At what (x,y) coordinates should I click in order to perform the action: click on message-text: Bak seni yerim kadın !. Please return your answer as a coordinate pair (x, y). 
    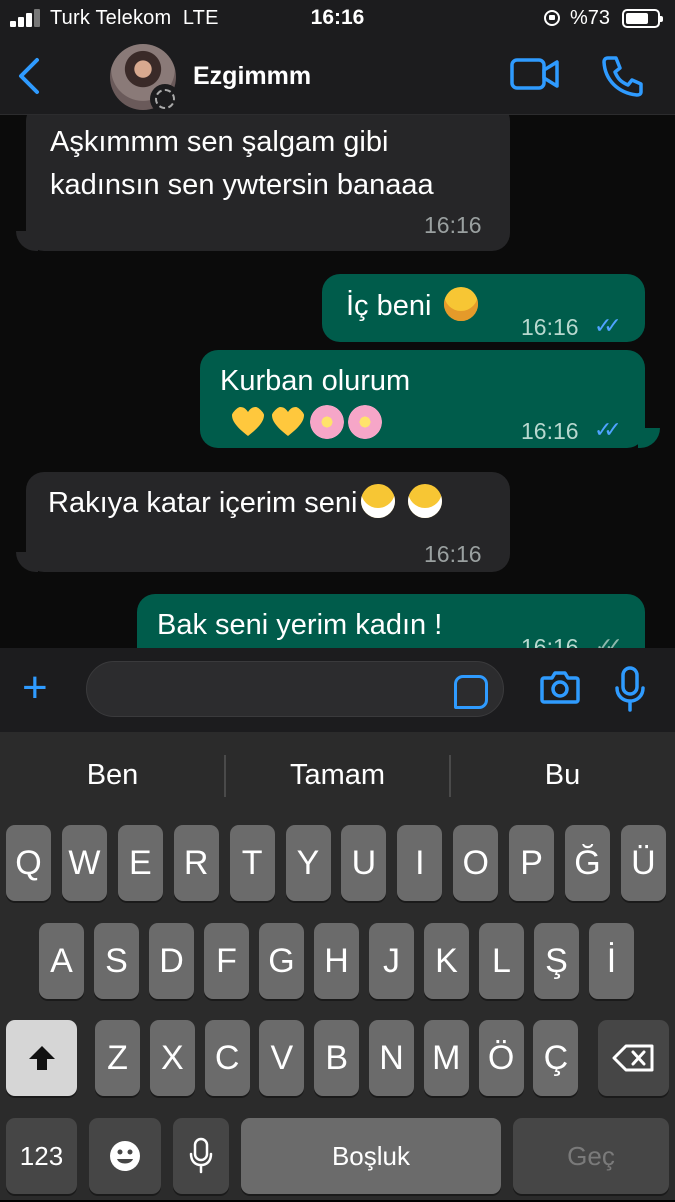
    Looking at the image, I should click on (300, 625).